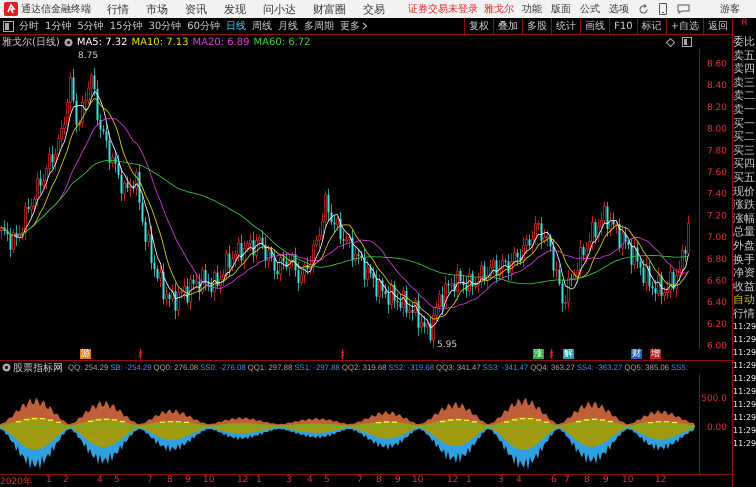 The height and width of the screenshot is (487, 756). What do you see at coordinates (532, 9) in the screenshot?
I see `tool-menu-item: 功能` at bounding box center [532, 9].